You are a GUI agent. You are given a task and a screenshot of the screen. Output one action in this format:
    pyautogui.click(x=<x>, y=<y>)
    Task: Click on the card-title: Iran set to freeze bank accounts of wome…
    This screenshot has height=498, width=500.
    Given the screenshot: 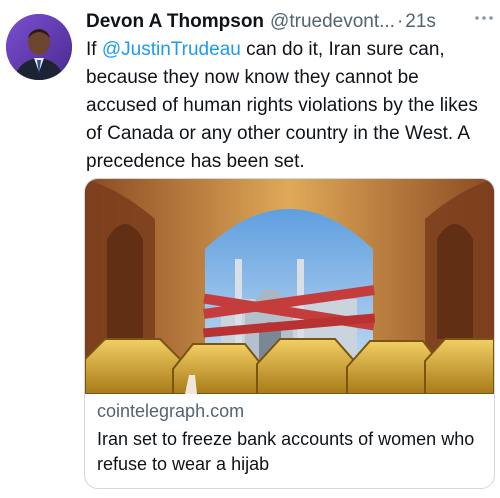 What is the action you would take?
    pyautogui.click(x=292, y=452)
    